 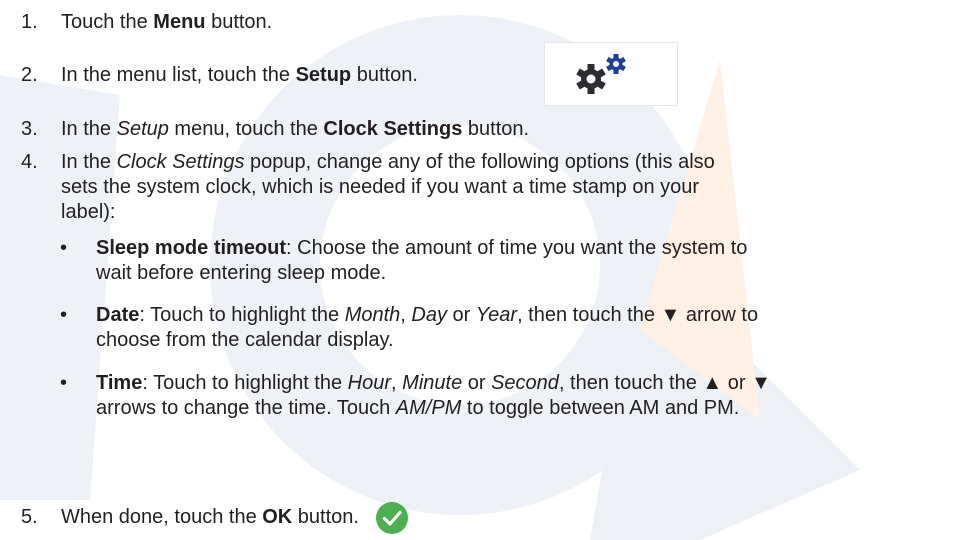 What do you see at coordinates (29, 162) in the screenshot?
I see `step-number: 4.` at bounding box center [29, 162].